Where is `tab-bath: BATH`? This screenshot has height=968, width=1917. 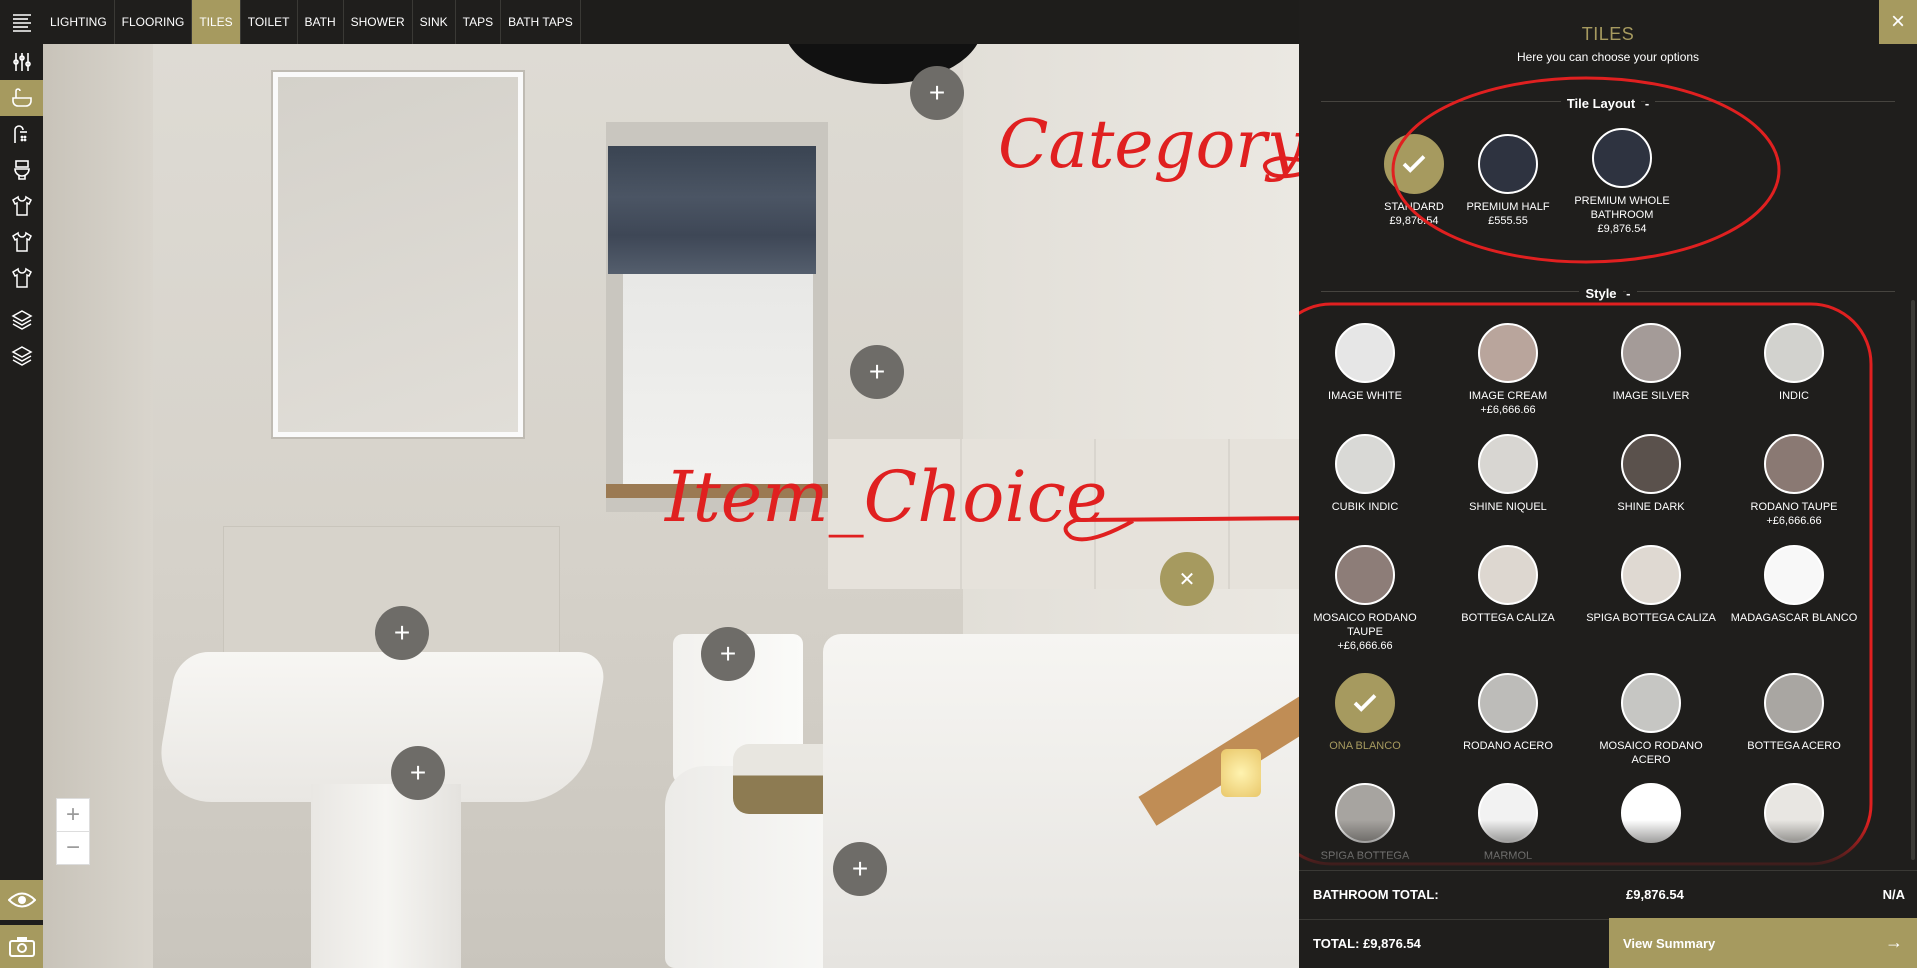
tab-bath: BATH is located at coordinates (321, 22).